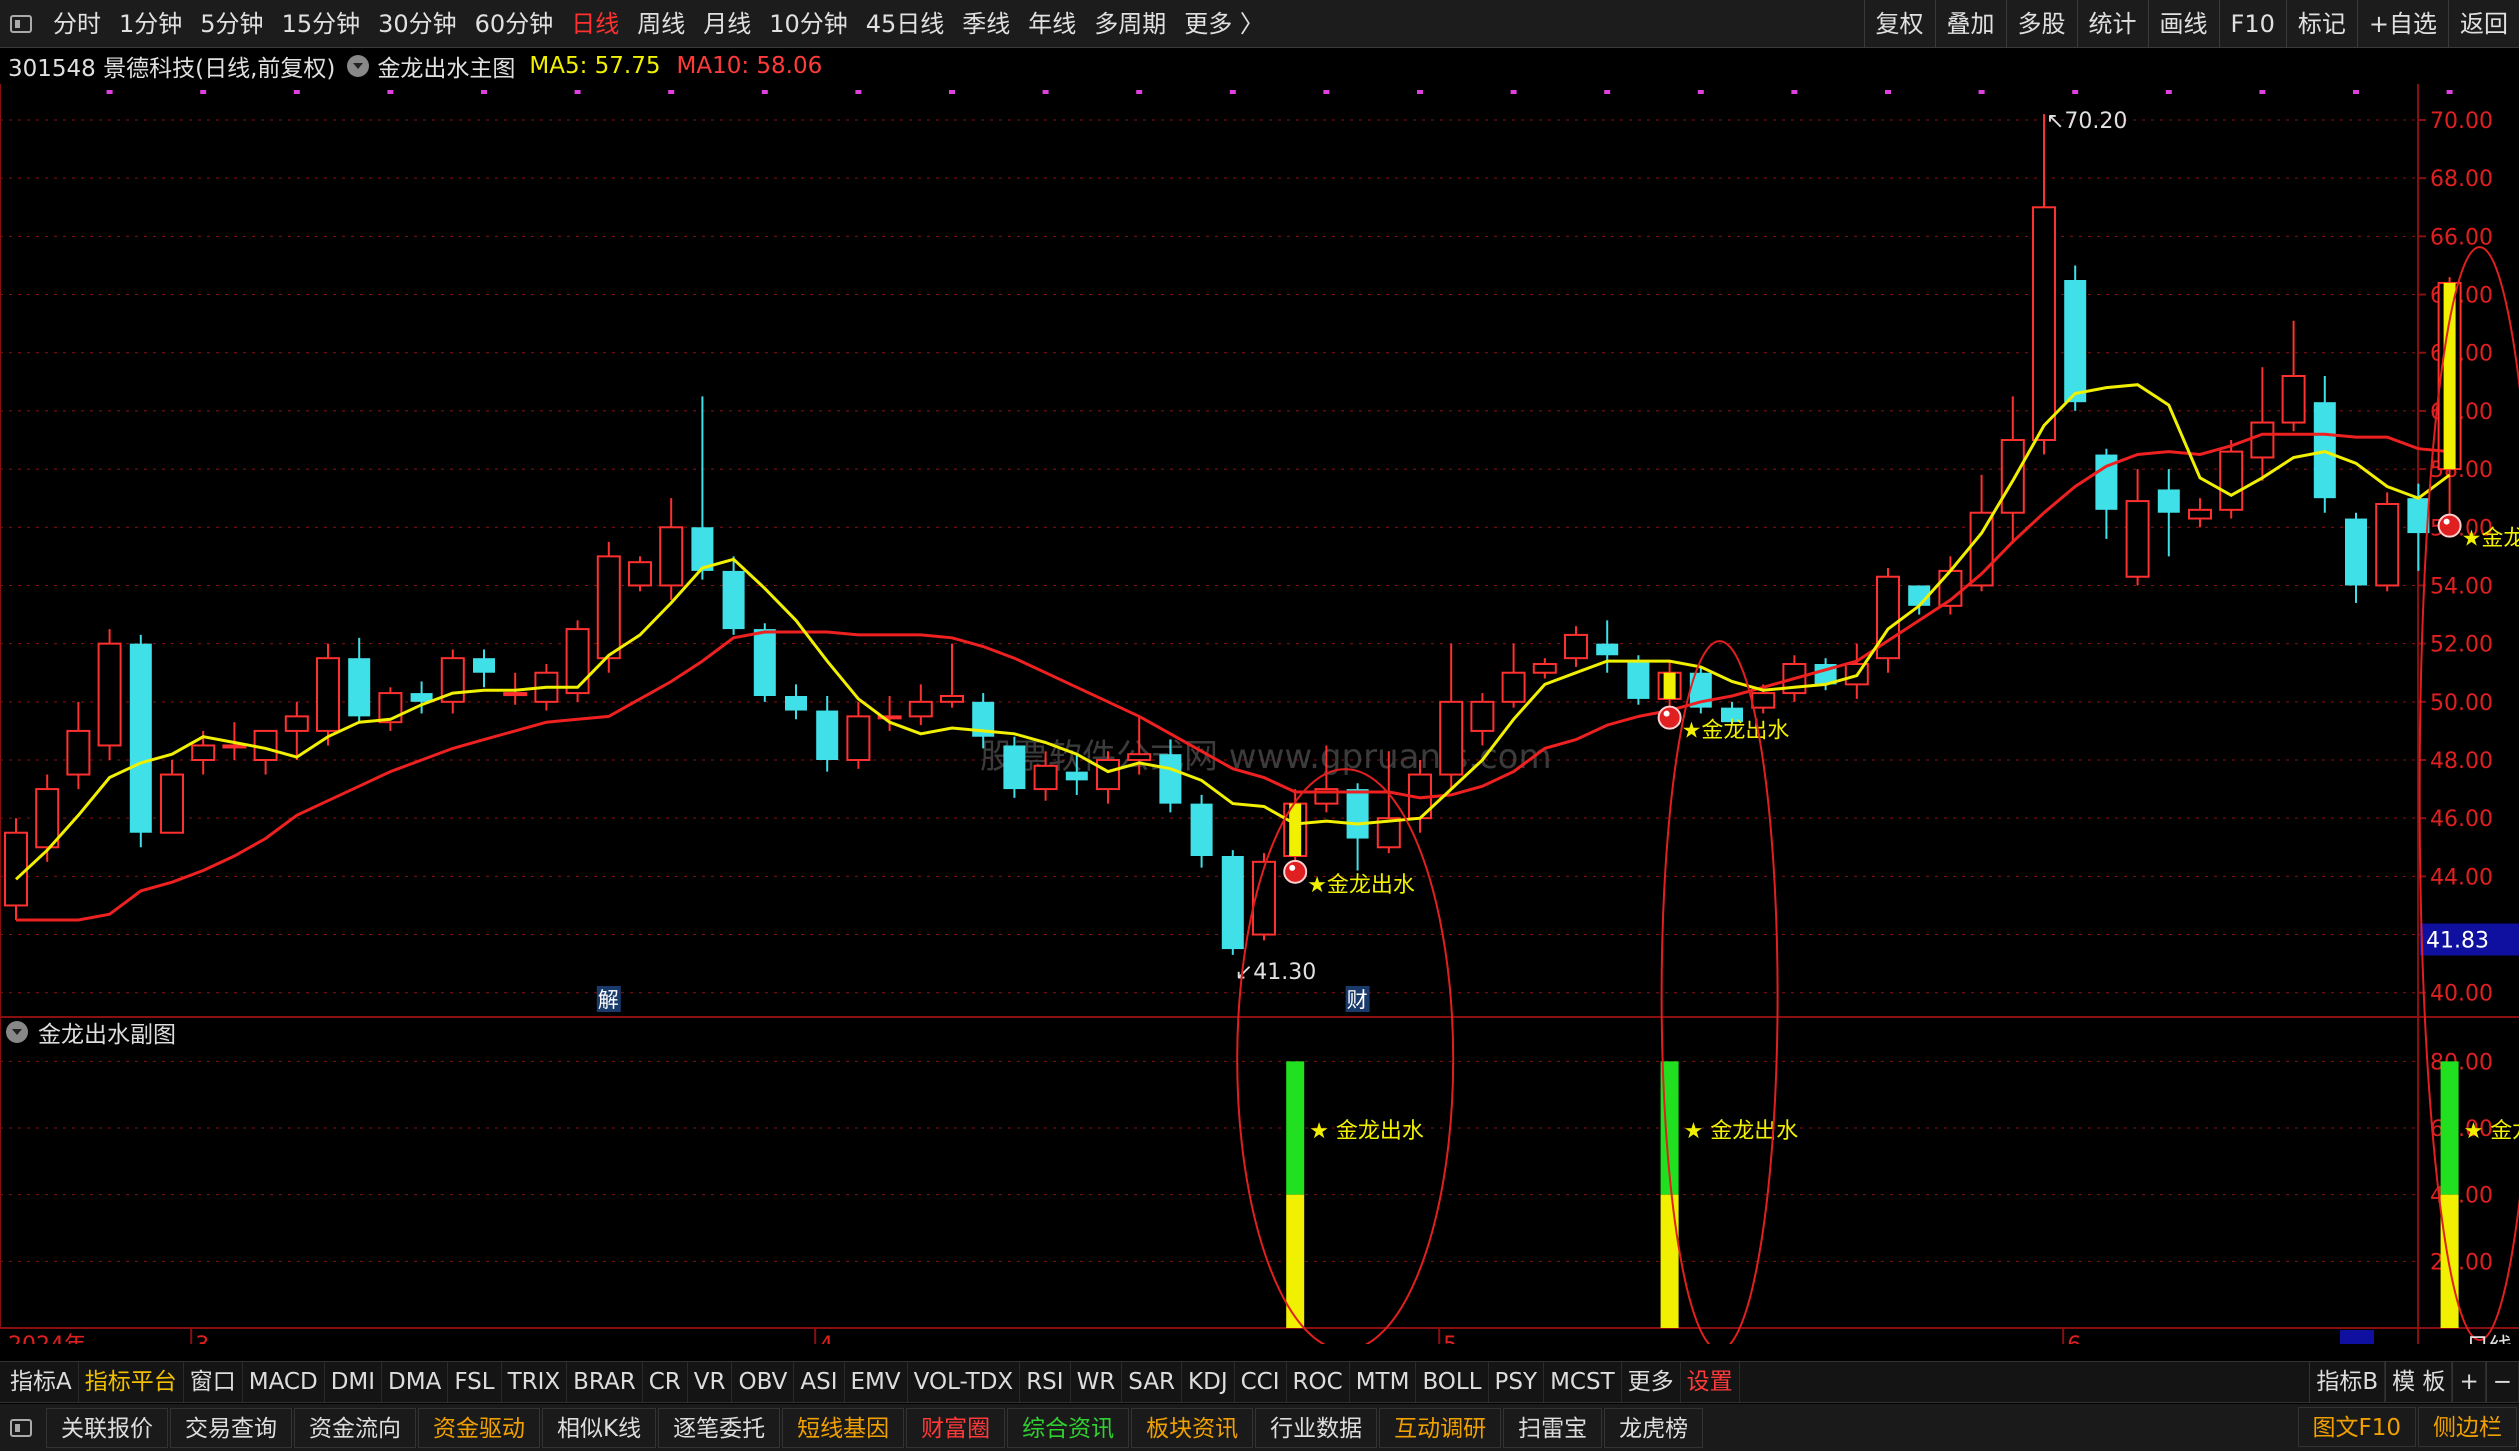 The image size is (2519, 1451). What do you see at coordinates (2449, 1261) in the screenshot?
I see `sub-bar-yellow` at bounding box center [2449, 1261].